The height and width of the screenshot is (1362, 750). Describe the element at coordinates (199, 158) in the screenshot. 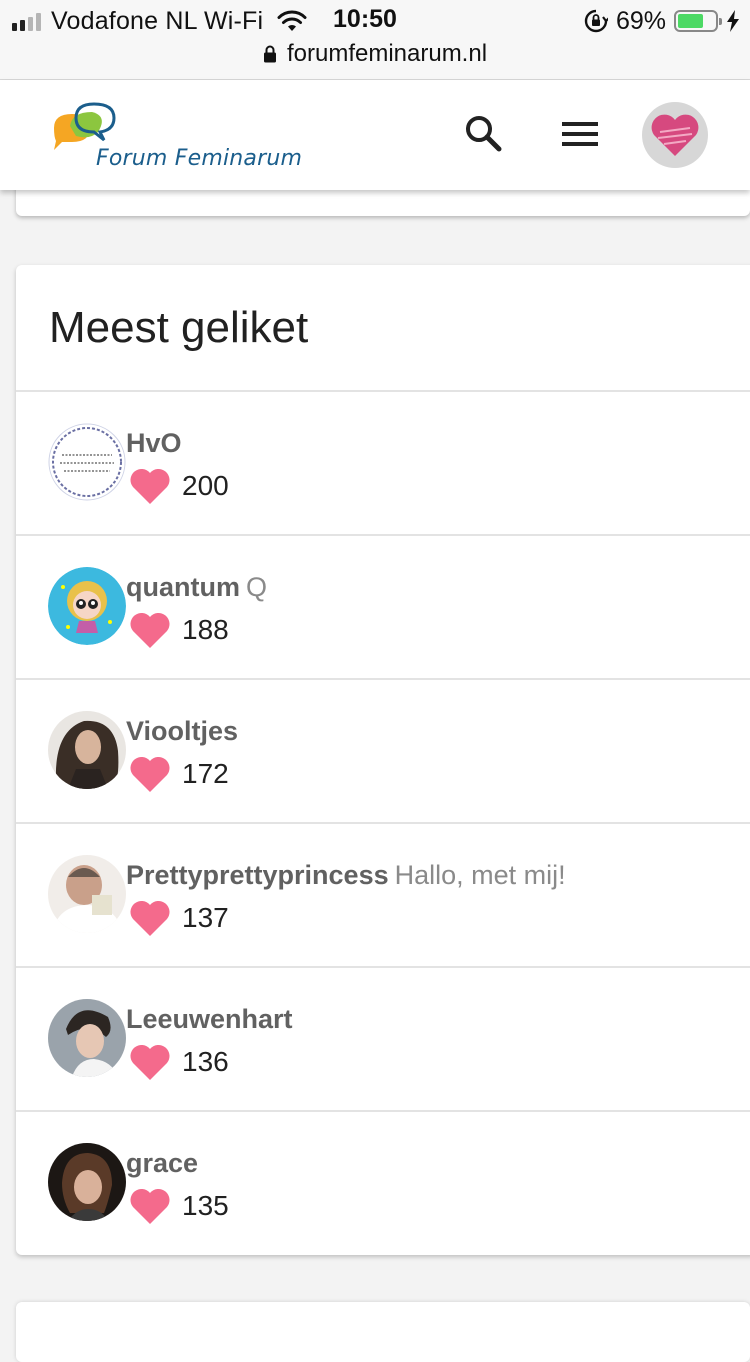

I see `logo-wordmark: Forum Feminarum` at that location.